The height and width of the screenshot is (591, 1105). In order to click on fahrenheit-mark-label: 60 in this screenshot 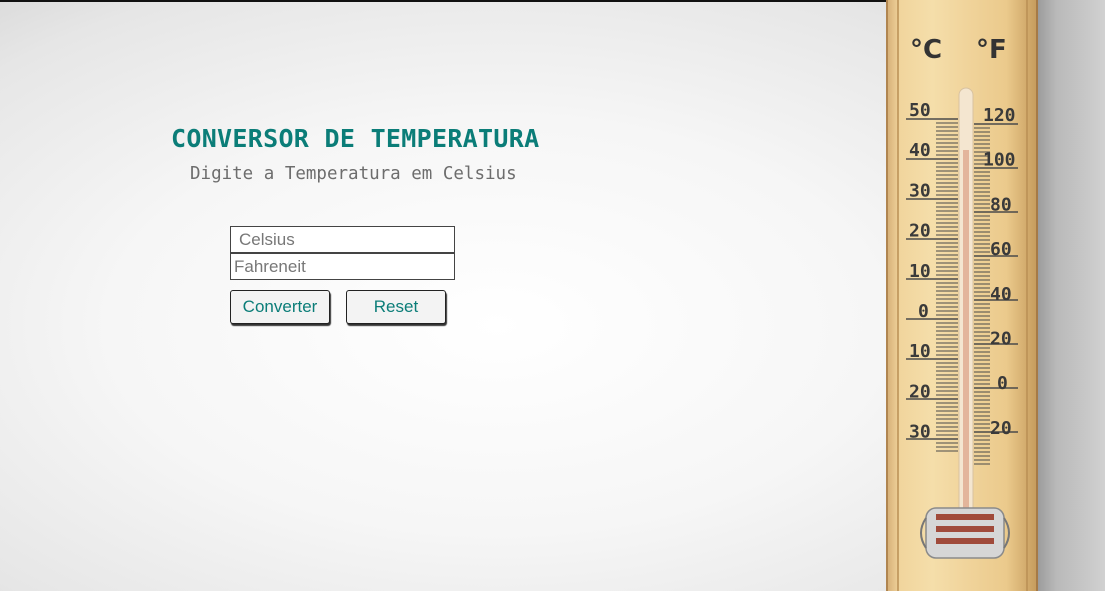, I will do `click(1001, 249)`.